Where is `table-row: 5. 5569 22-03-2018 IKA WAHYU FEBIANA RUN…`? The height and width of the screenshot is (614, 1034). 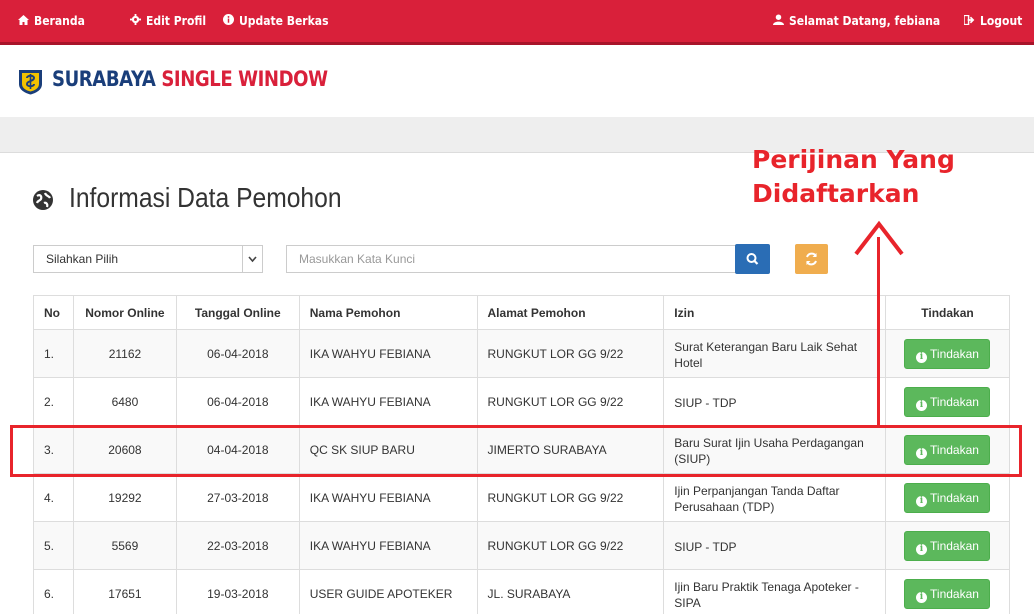 table-row: 5. 5569 22-03-2018 IKA WAHYU FEBIANA RUN… is located at coordinates (522, 545).